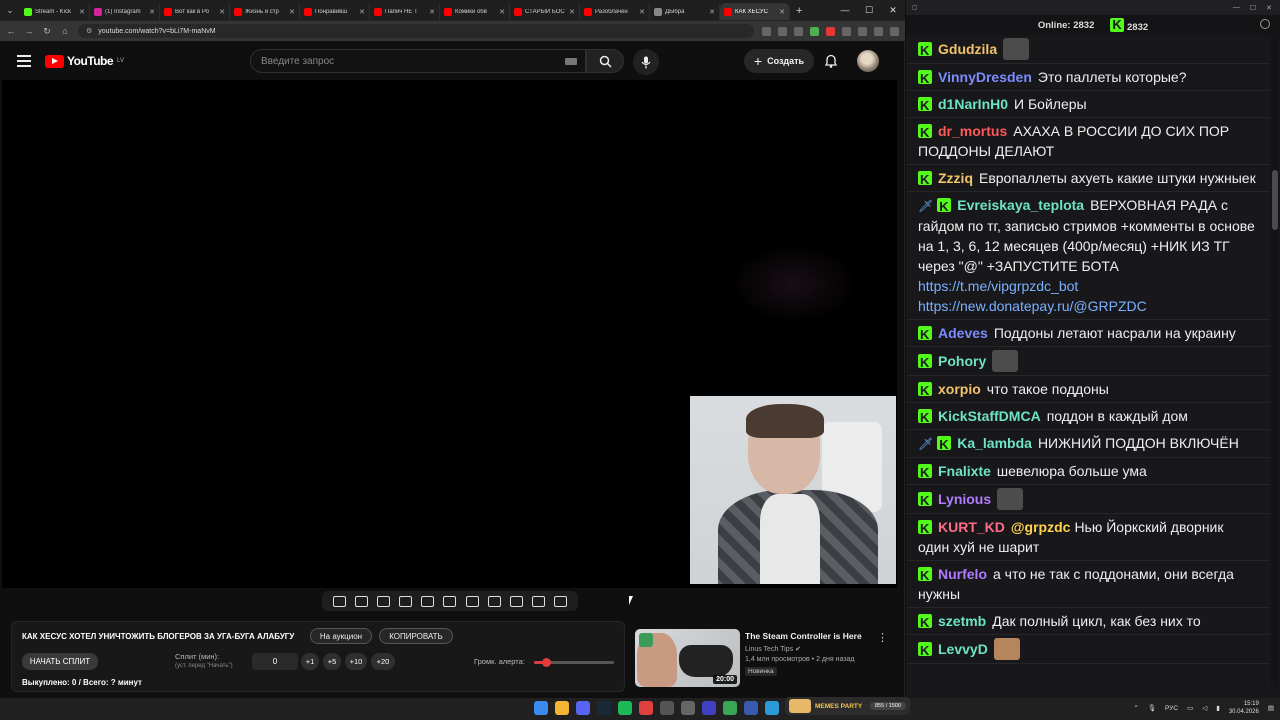 The width and height of the screenshot is (1280, 720). What do you see at coordinates (541, 708) in the screenshot?
I see `start-windows-icon` at bounding box center [541, 708].